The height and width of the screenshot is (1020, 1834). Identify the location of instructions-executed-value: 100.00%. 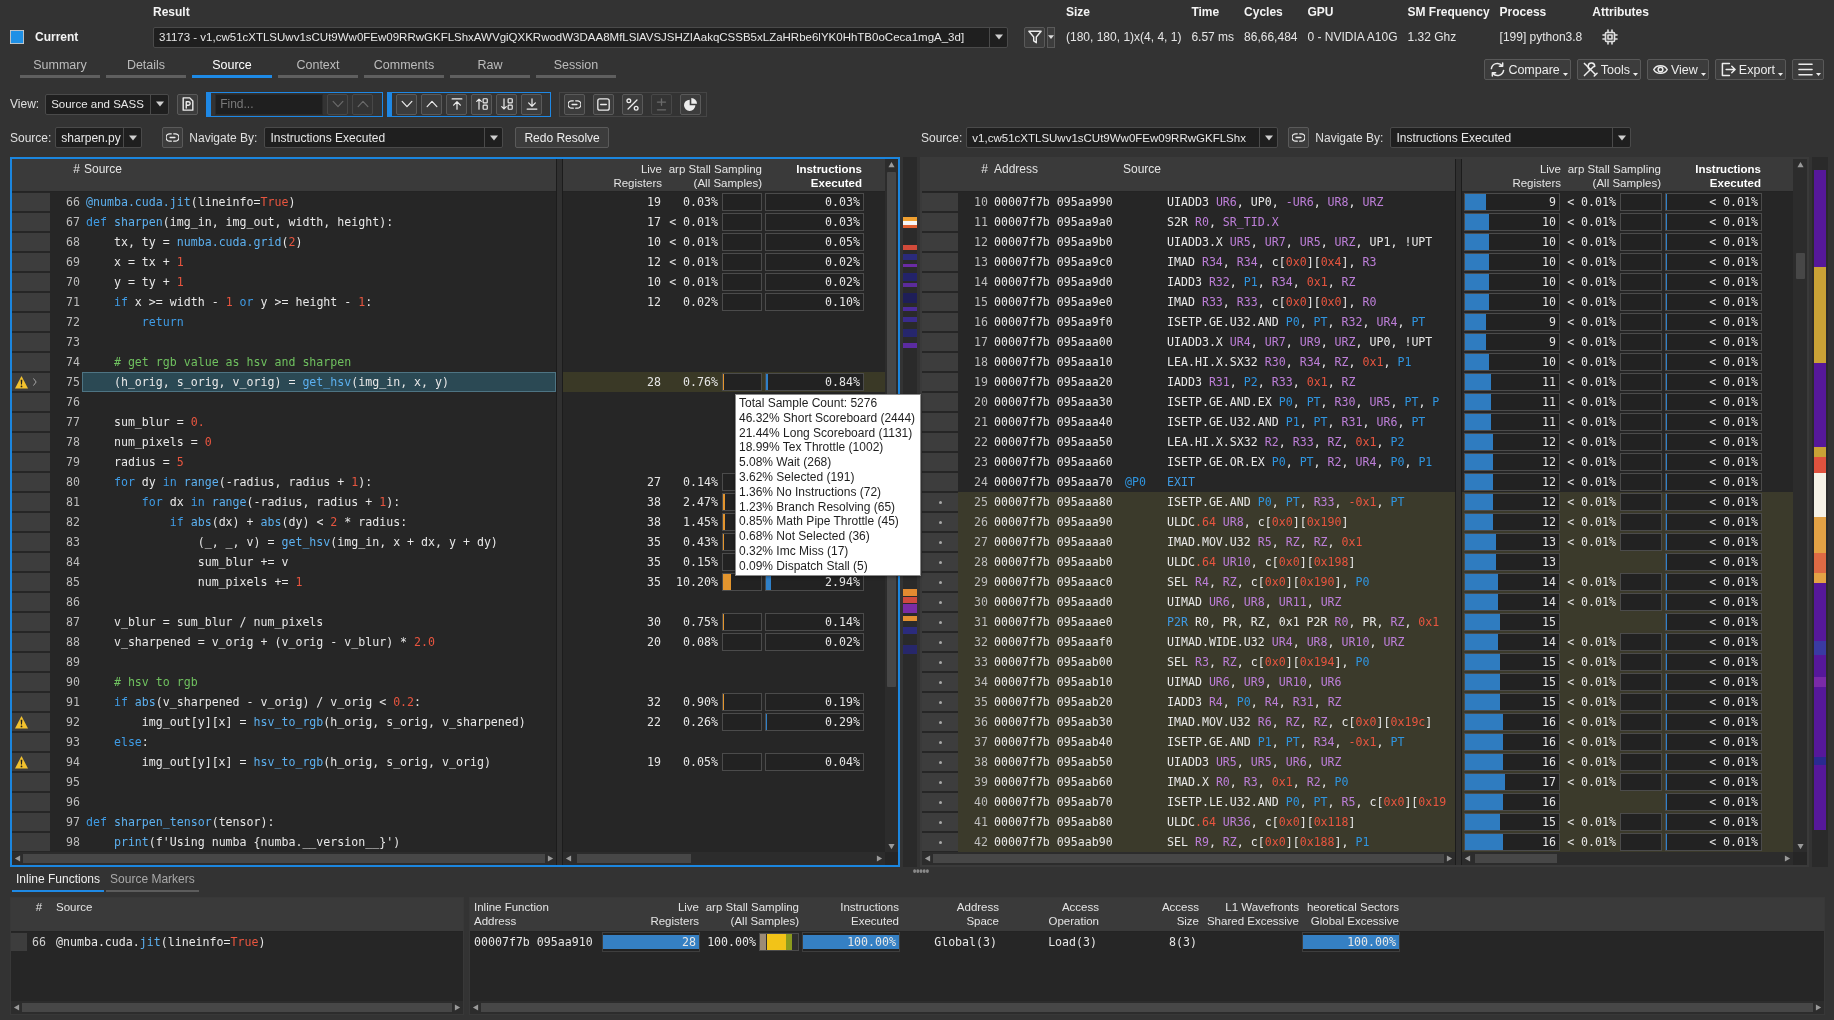
(871, 942).